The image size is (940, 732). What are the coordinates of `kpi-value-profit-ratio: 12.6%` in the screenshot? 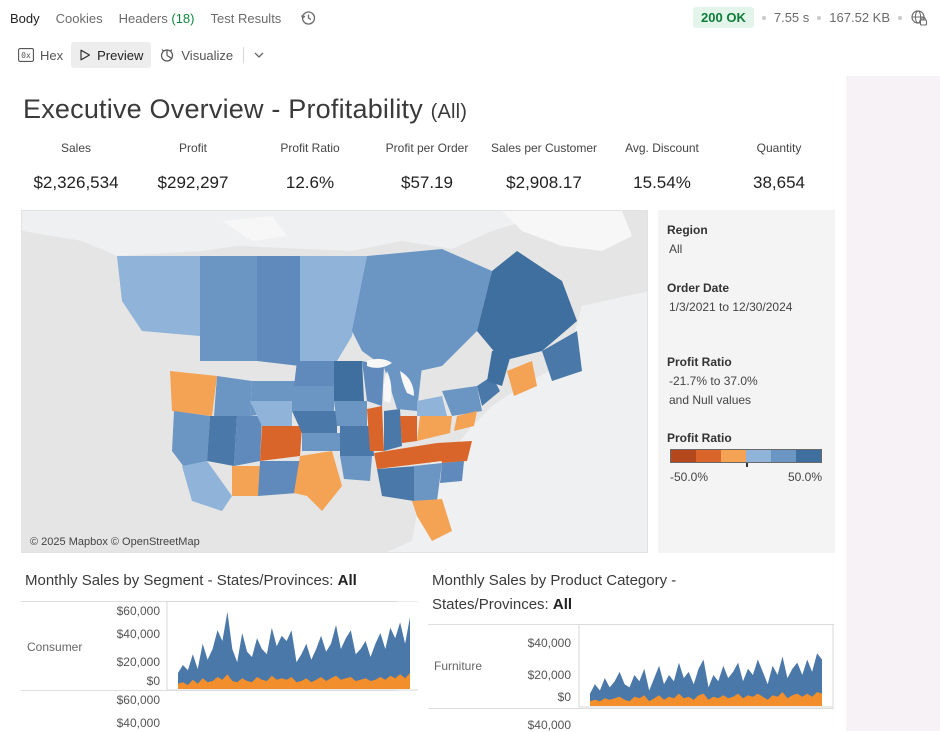 It's located at (310, 182).